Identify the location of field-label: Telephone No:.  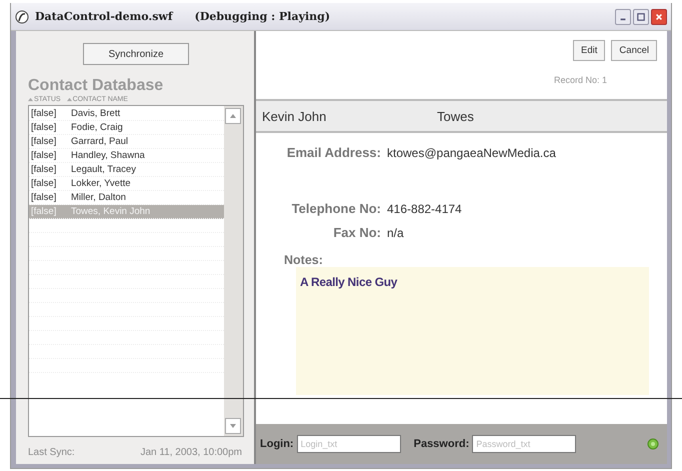
(335, 208).